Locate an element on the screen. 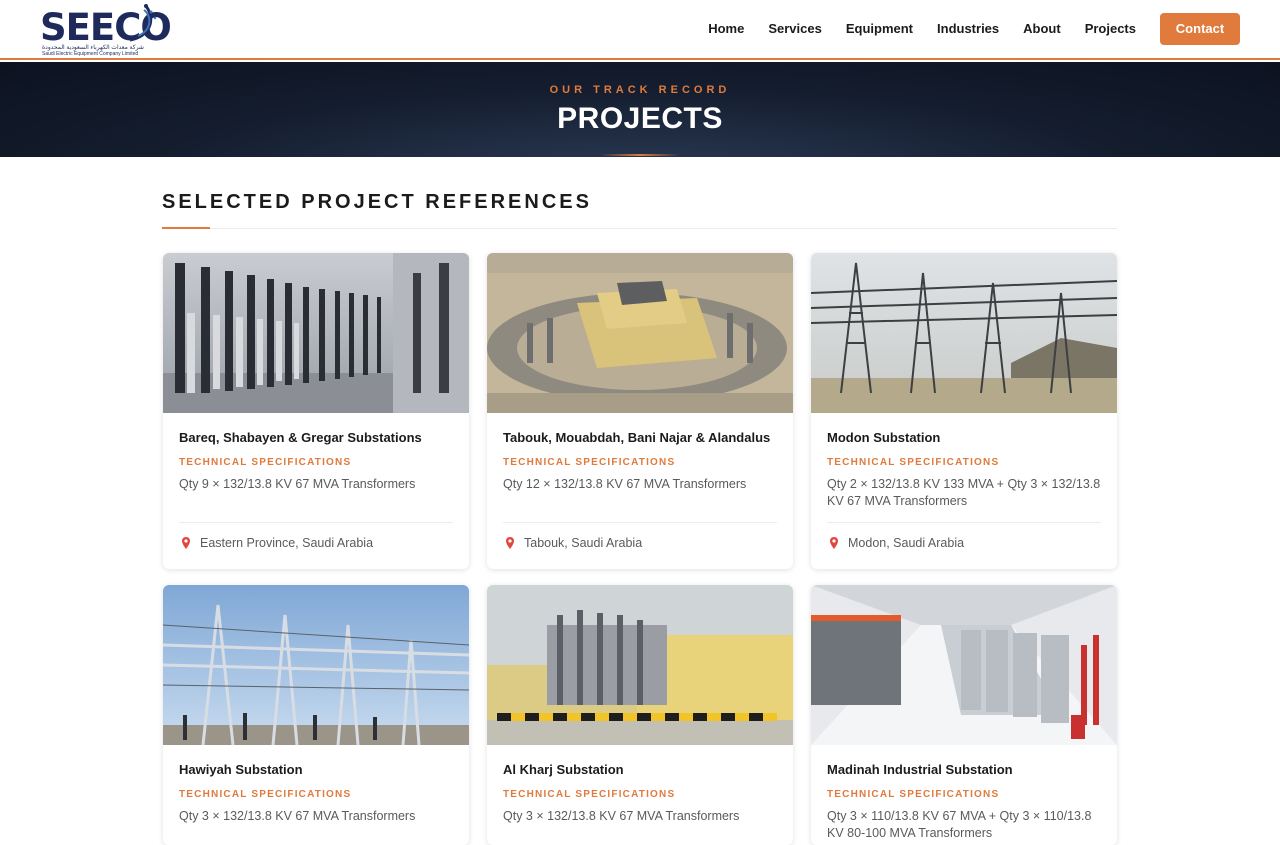  hero-accent-line is located at coordinates (640, 155).